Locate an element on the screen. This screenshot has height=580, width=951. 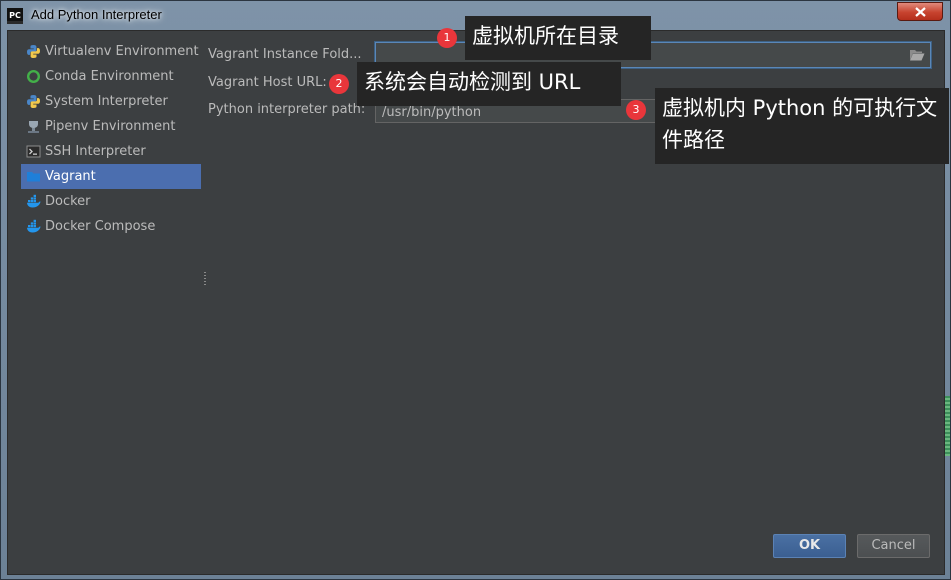
folder-icon is located at coordinates (33, 177).